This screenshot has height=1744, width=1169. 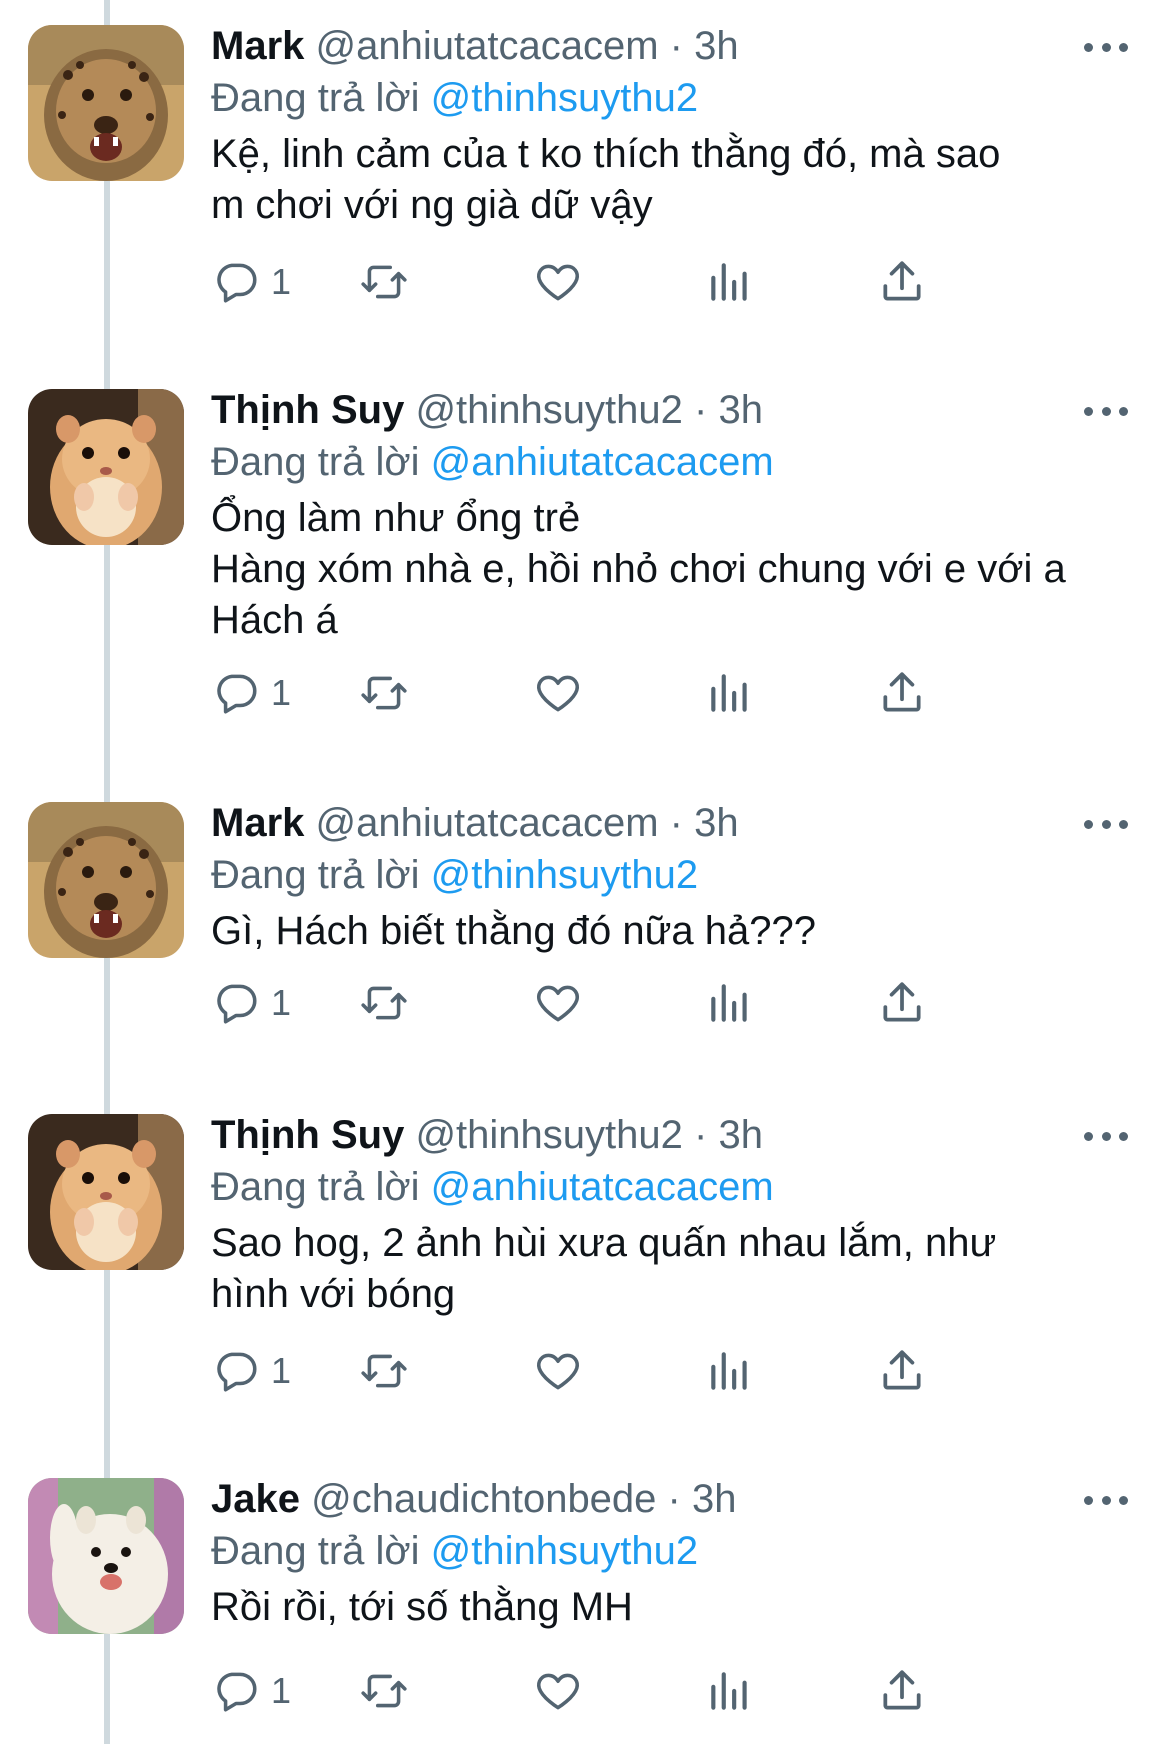 I want to click on hamster-icon, so click(x=106, y=467).